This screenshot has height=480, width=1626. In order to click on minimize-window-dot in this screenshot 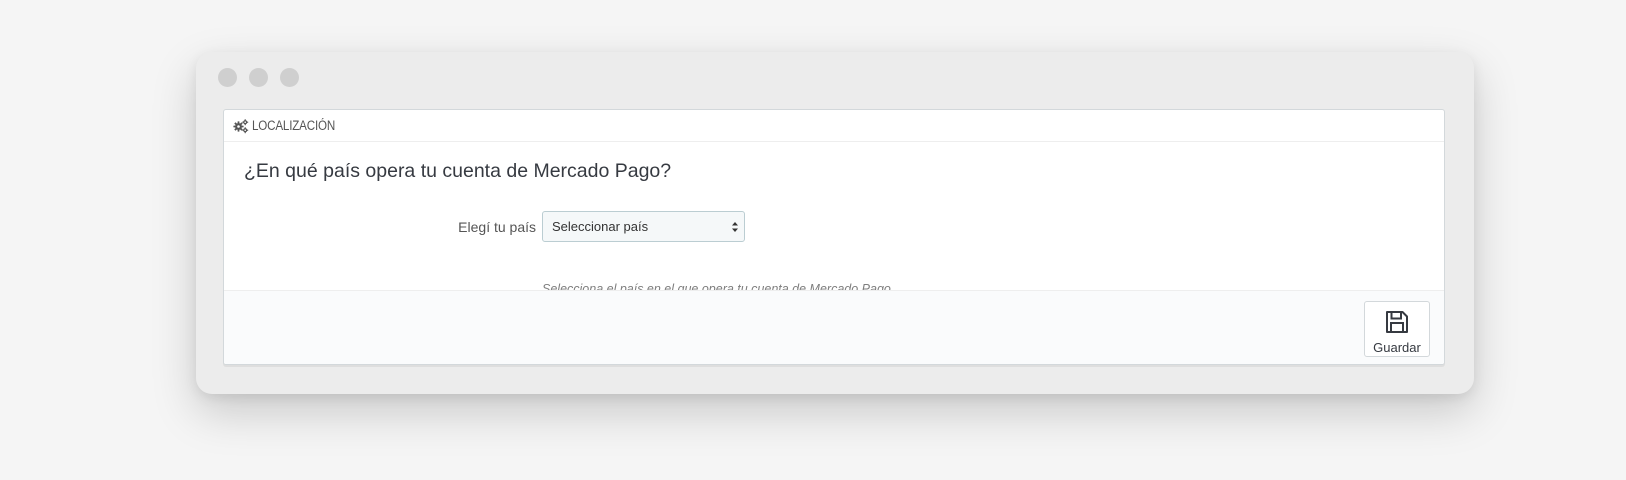, I will do `click(258, 77)`.